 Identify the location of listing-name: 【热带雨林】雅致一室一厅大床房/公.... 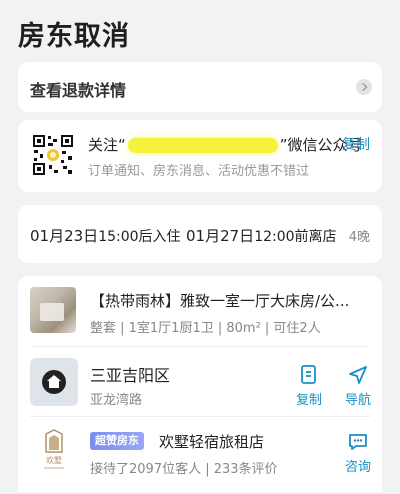
(232, 300).